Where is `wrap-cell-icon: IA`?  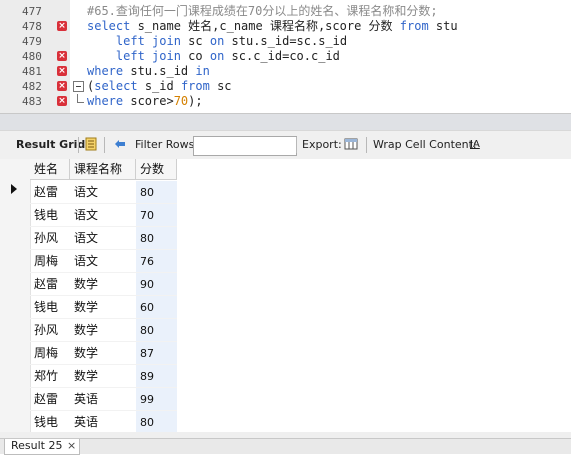
wrap-cell-icon: IA is located at coordinates (475, 145).